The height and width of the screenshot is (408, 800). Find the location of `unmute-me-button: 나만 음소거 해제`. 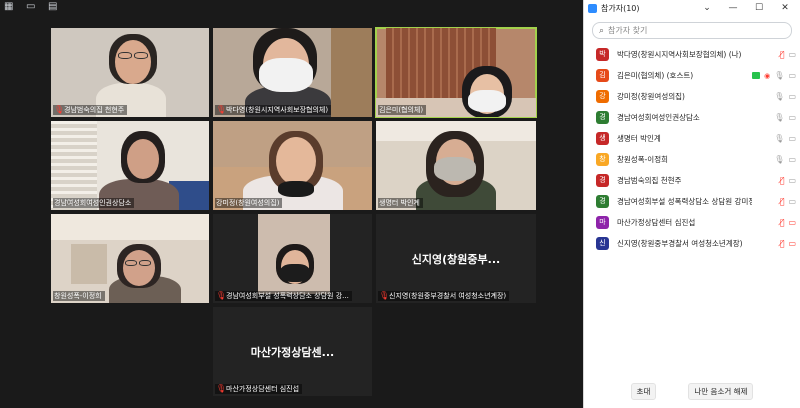

unmute-me-button: 나만 음소거 해제 is located at coordinates (721, 391).